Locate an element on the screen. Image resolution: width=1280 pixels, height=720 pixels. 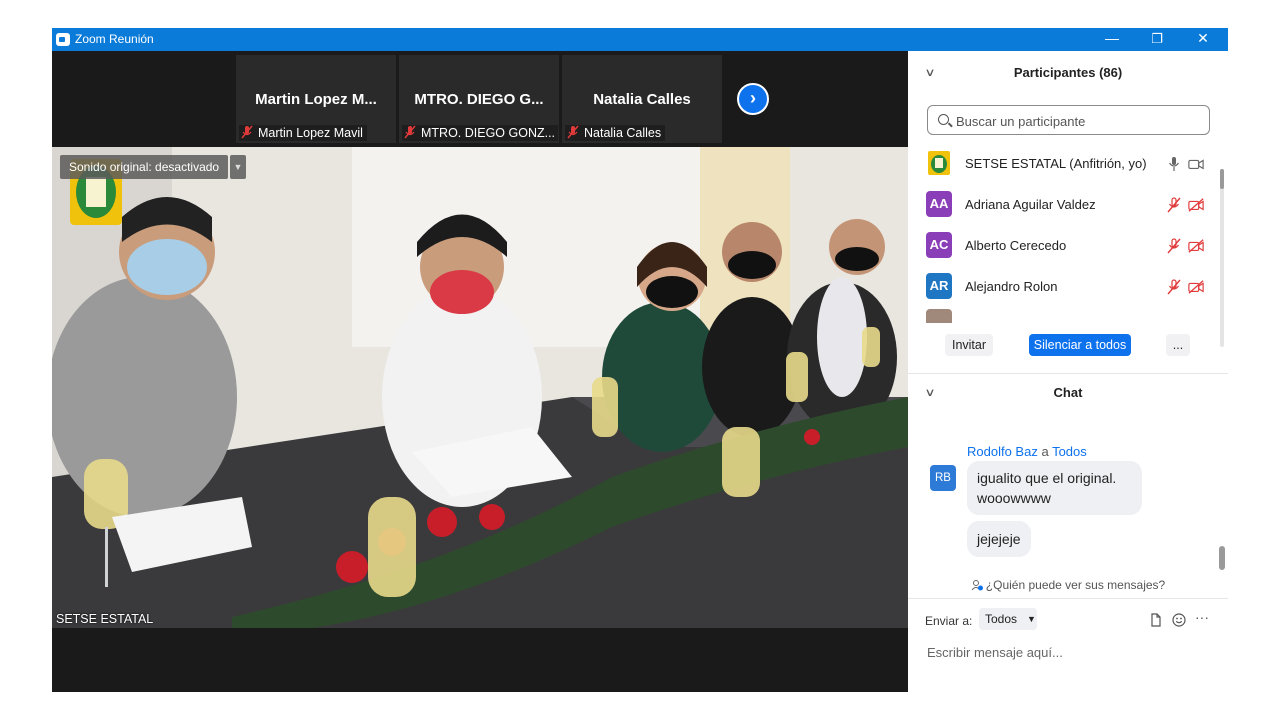
mute-all-button: Silenciar a todos is located at coordinates (1080, 345).